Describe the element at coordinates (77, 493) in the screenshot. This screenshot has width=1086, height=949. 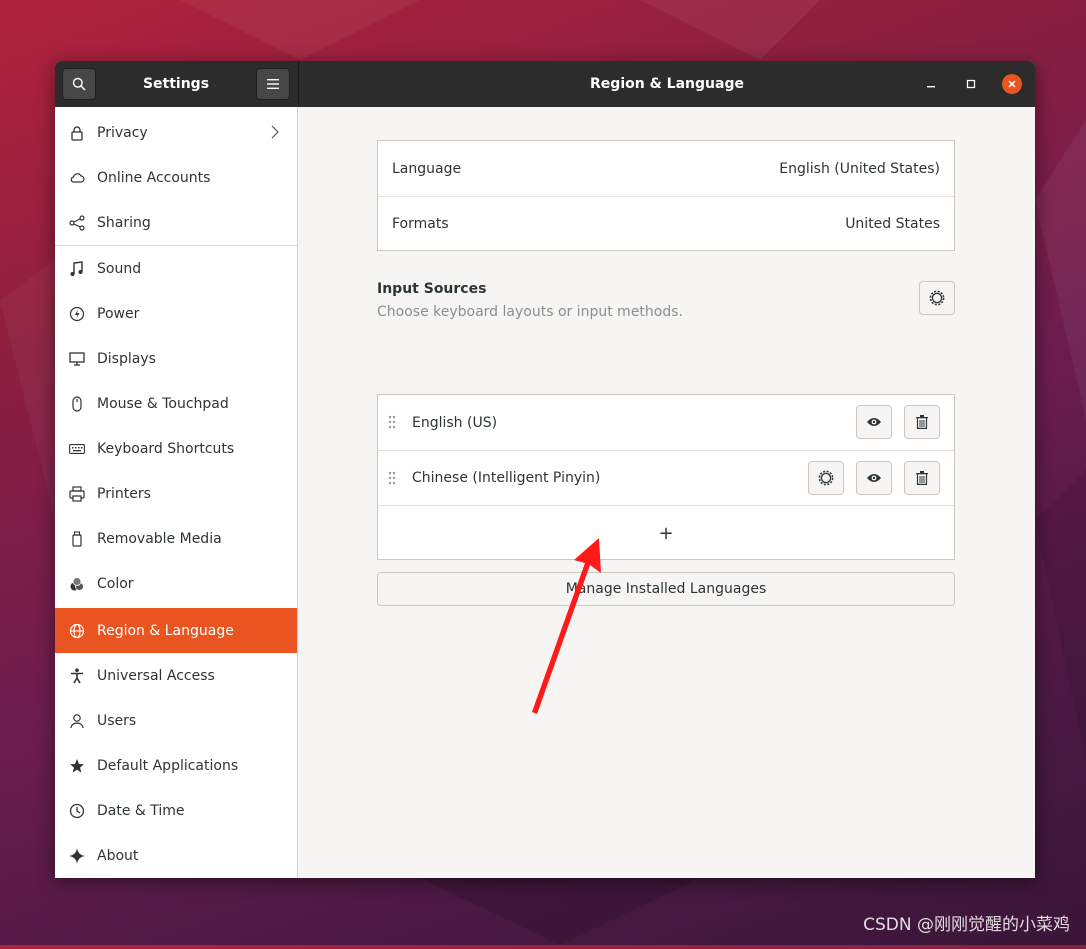
I see `printer-icon` at that location.